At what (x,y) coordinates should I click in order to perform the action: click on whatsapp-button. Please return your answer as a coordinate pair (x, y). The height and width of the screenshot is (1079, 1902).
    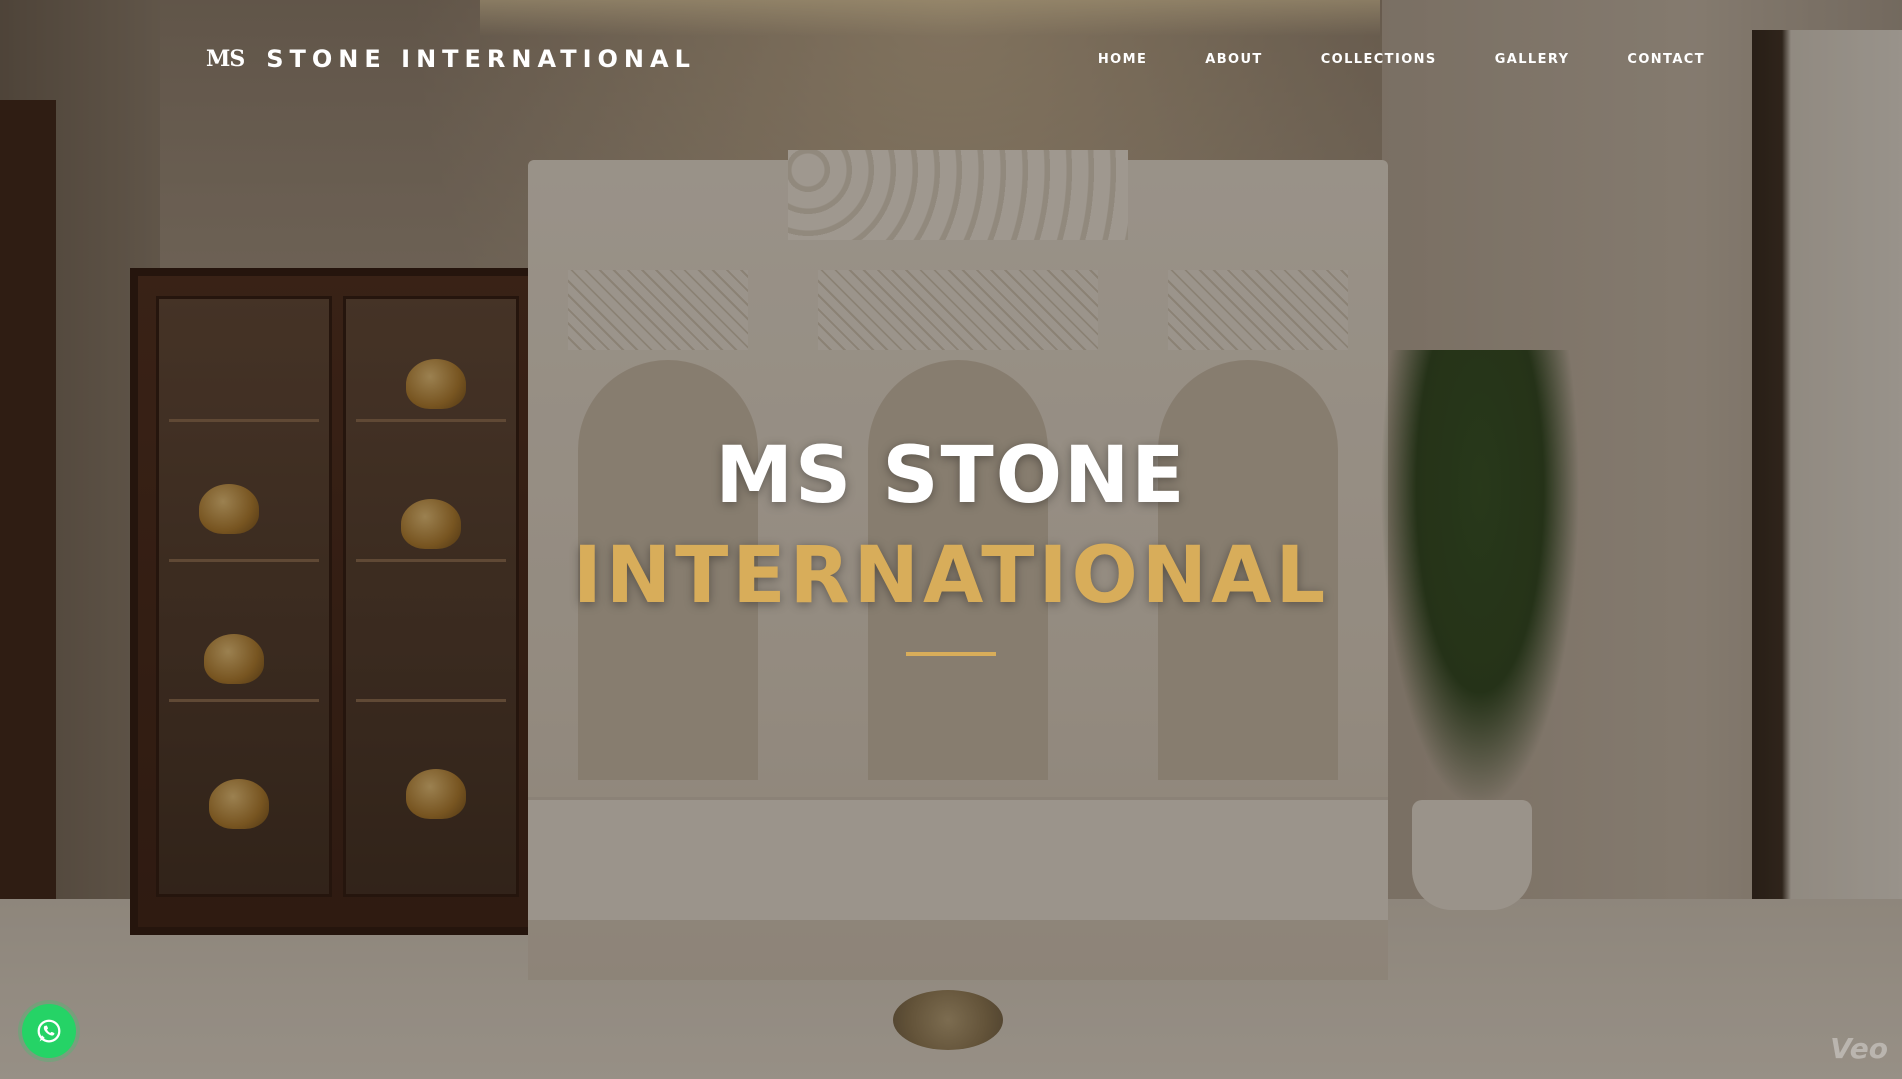
    Looking at the image, I should click on (49, 1031).